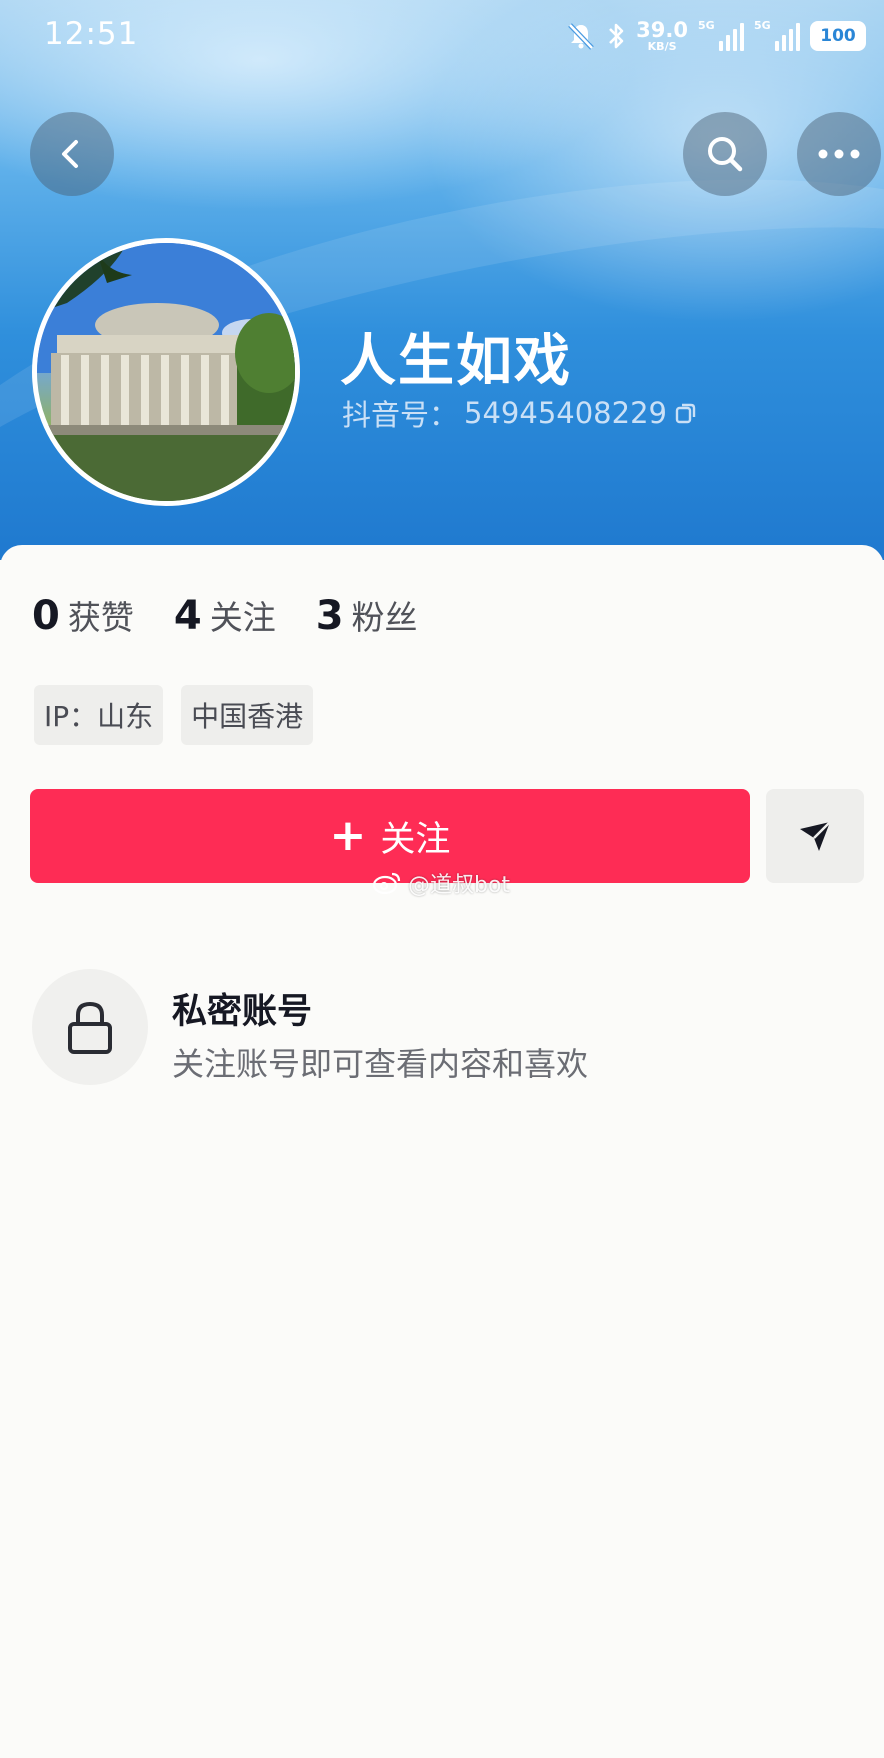 The width and height of the screenshot is (884, 1758). What do you see at coordinates (348, 835) in the screenshot?
I see `plus-icon: +` at bounding box center [348, 835].